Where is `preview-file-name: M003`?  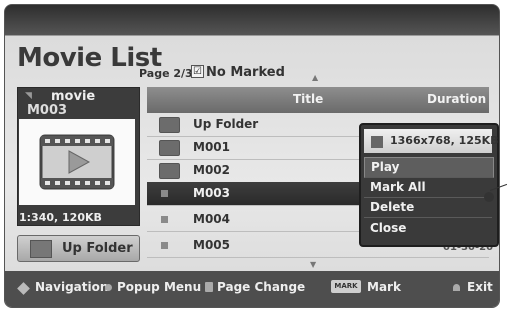
preview-file-name: M003 is located at coordinates (47, 110).